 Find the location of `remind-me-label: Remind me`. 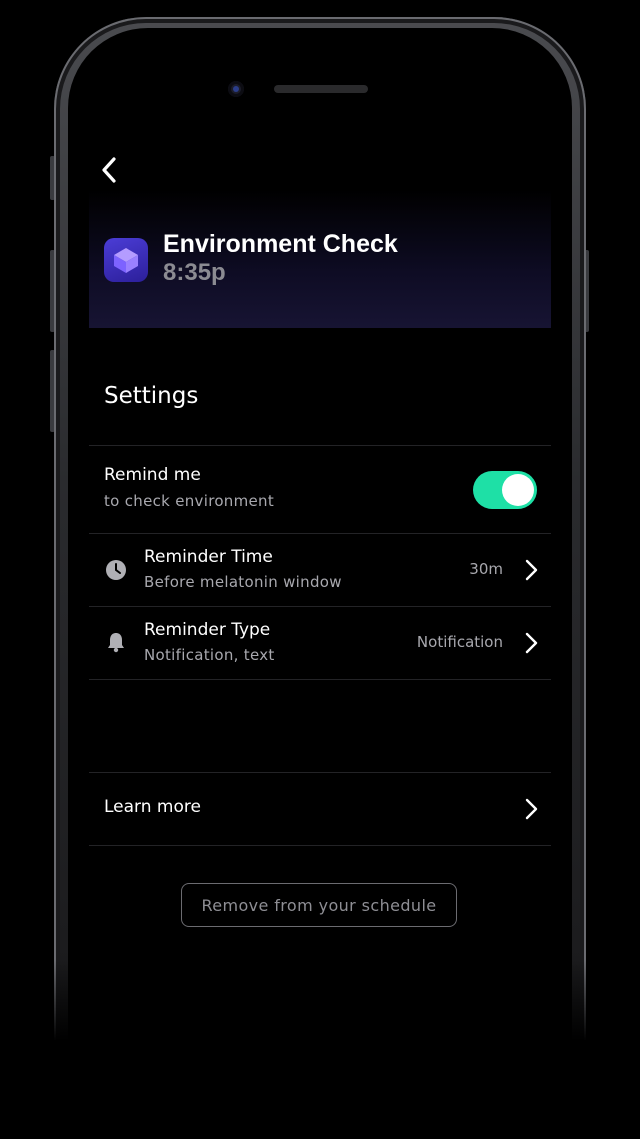

remind-me-label: Remind me is located at coordinates (152, 475).